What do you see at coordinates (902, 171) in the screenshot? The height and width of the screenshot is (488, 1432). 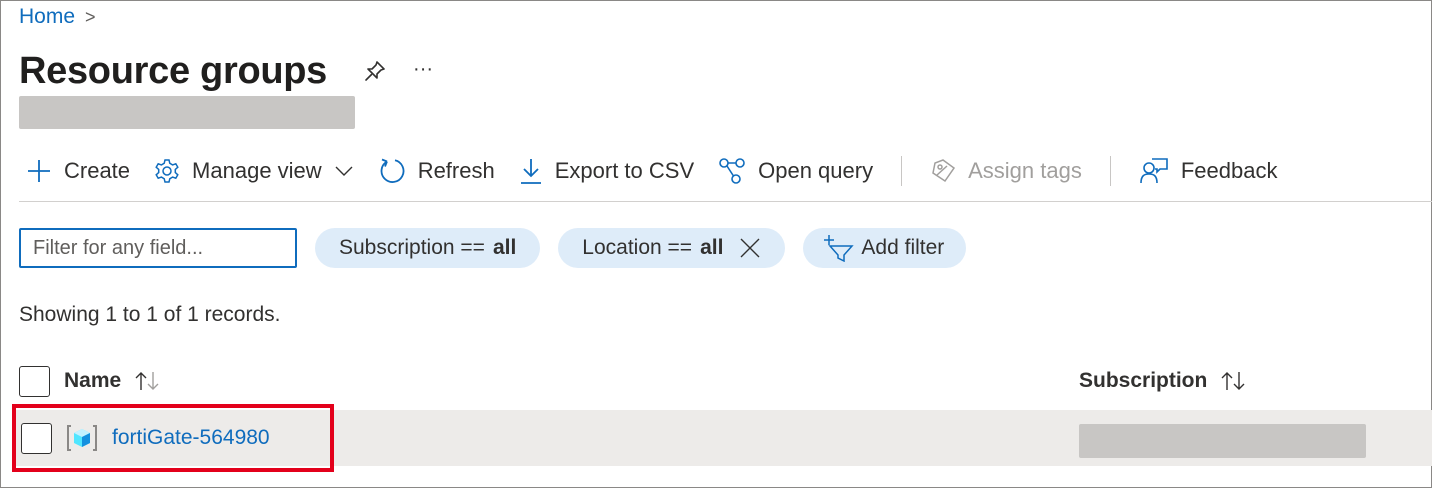 I see `toolbar-divider` at bounding box center [902, 171].